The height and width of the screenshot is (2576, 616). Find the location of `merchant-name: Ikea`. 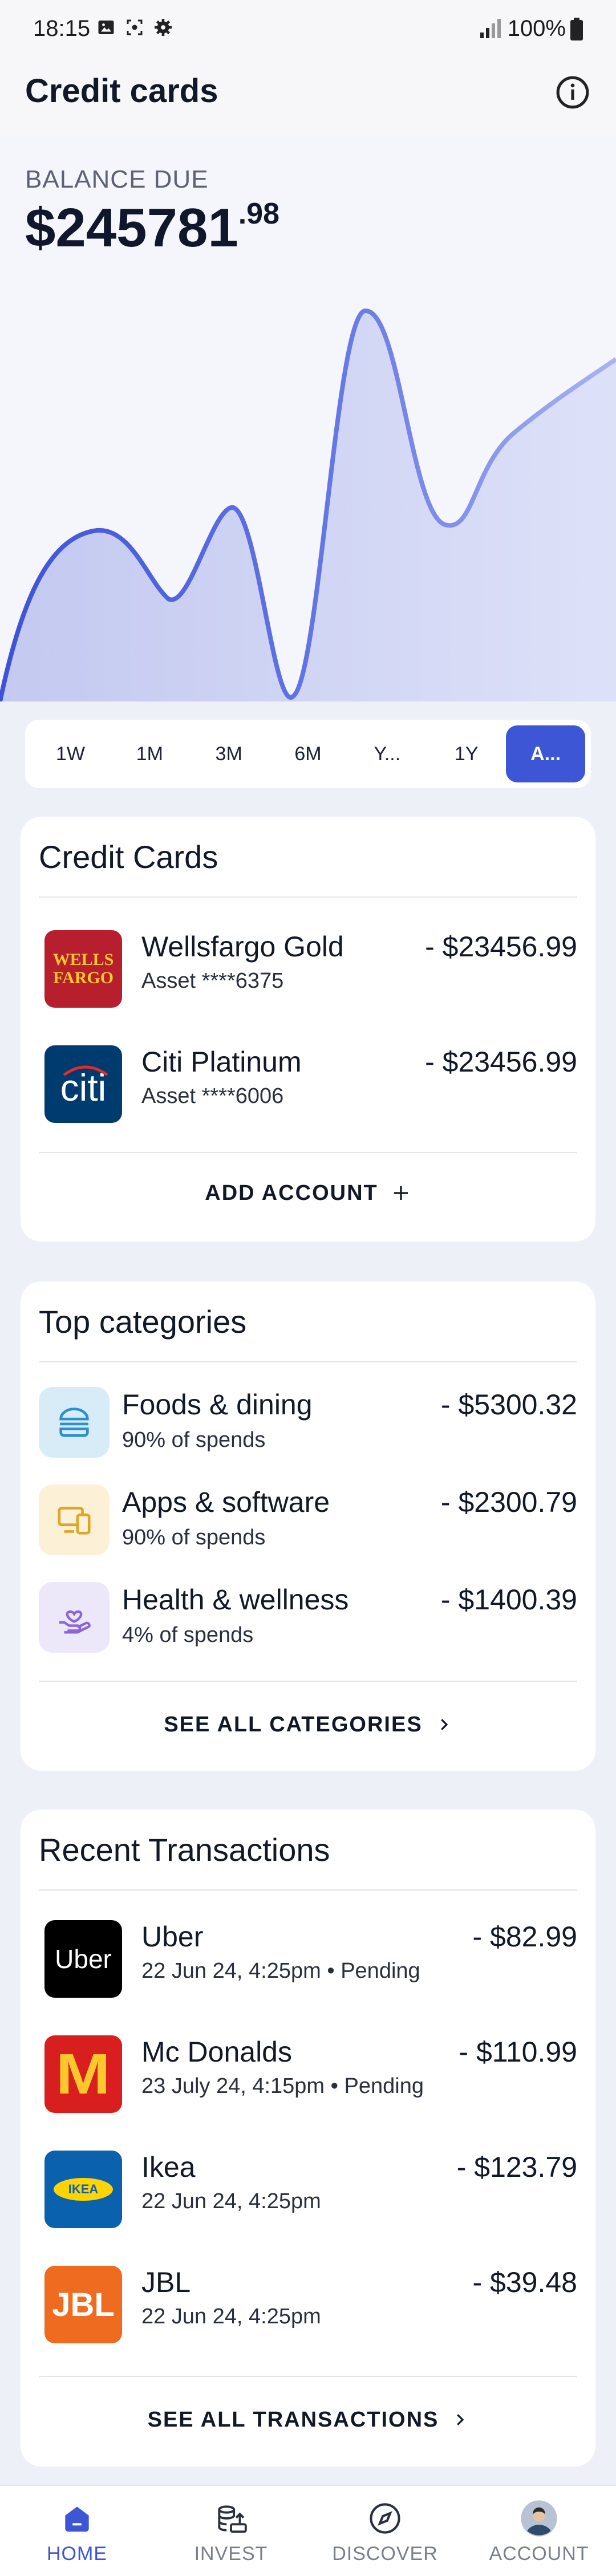

merchant-name: Ikea is located at coordinates (168, 2167).